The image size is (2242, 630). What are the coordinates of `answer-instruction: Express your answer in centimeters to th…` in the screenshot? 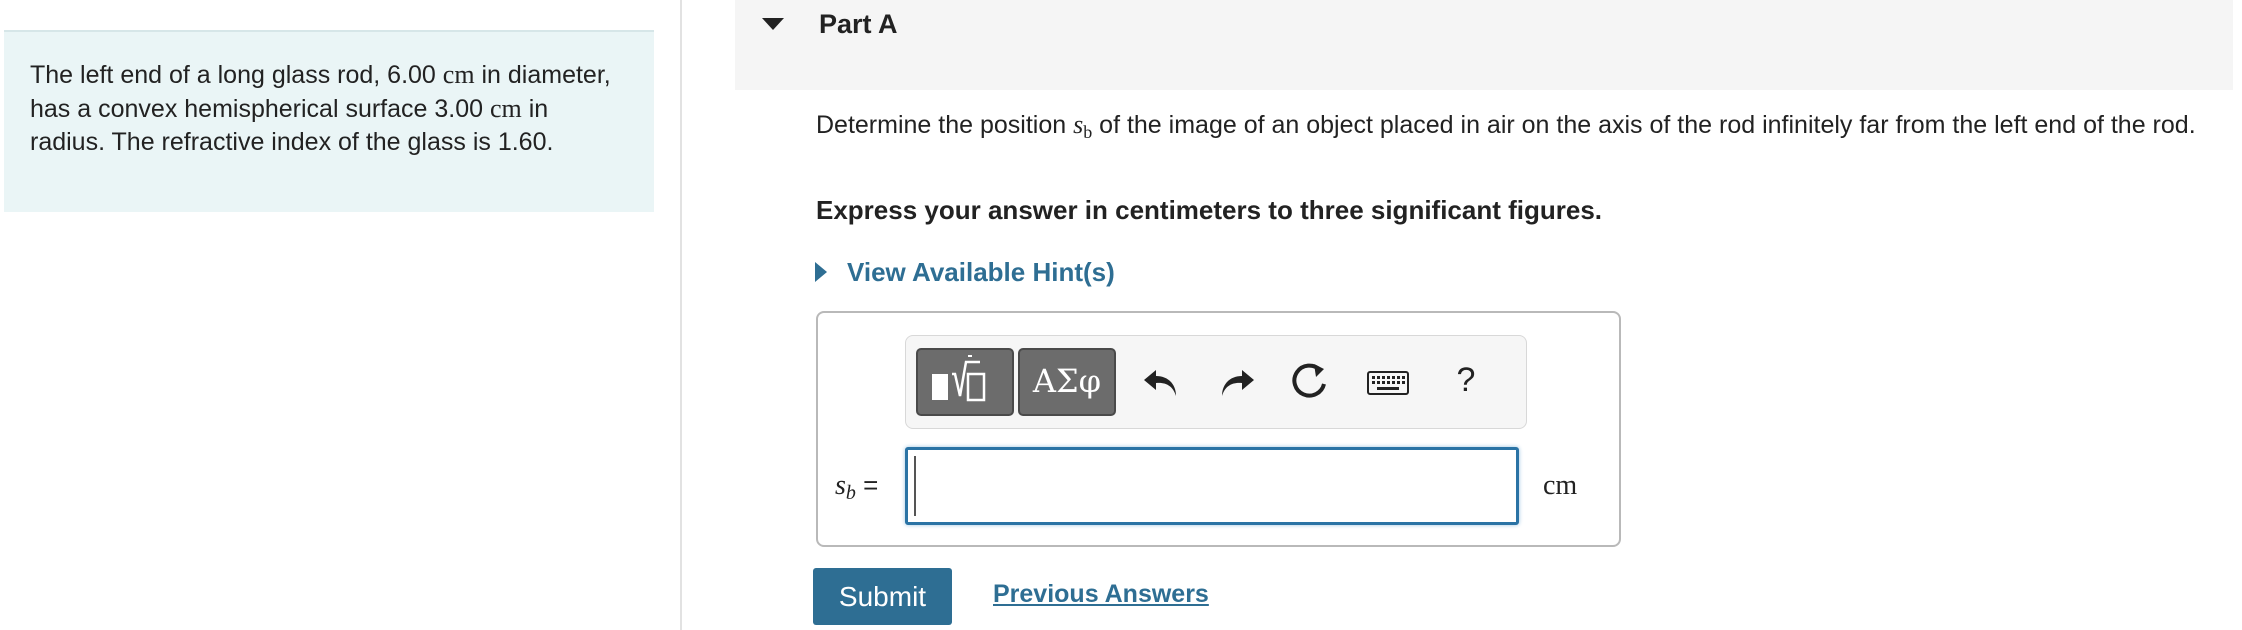 It's located at (1209, 210).